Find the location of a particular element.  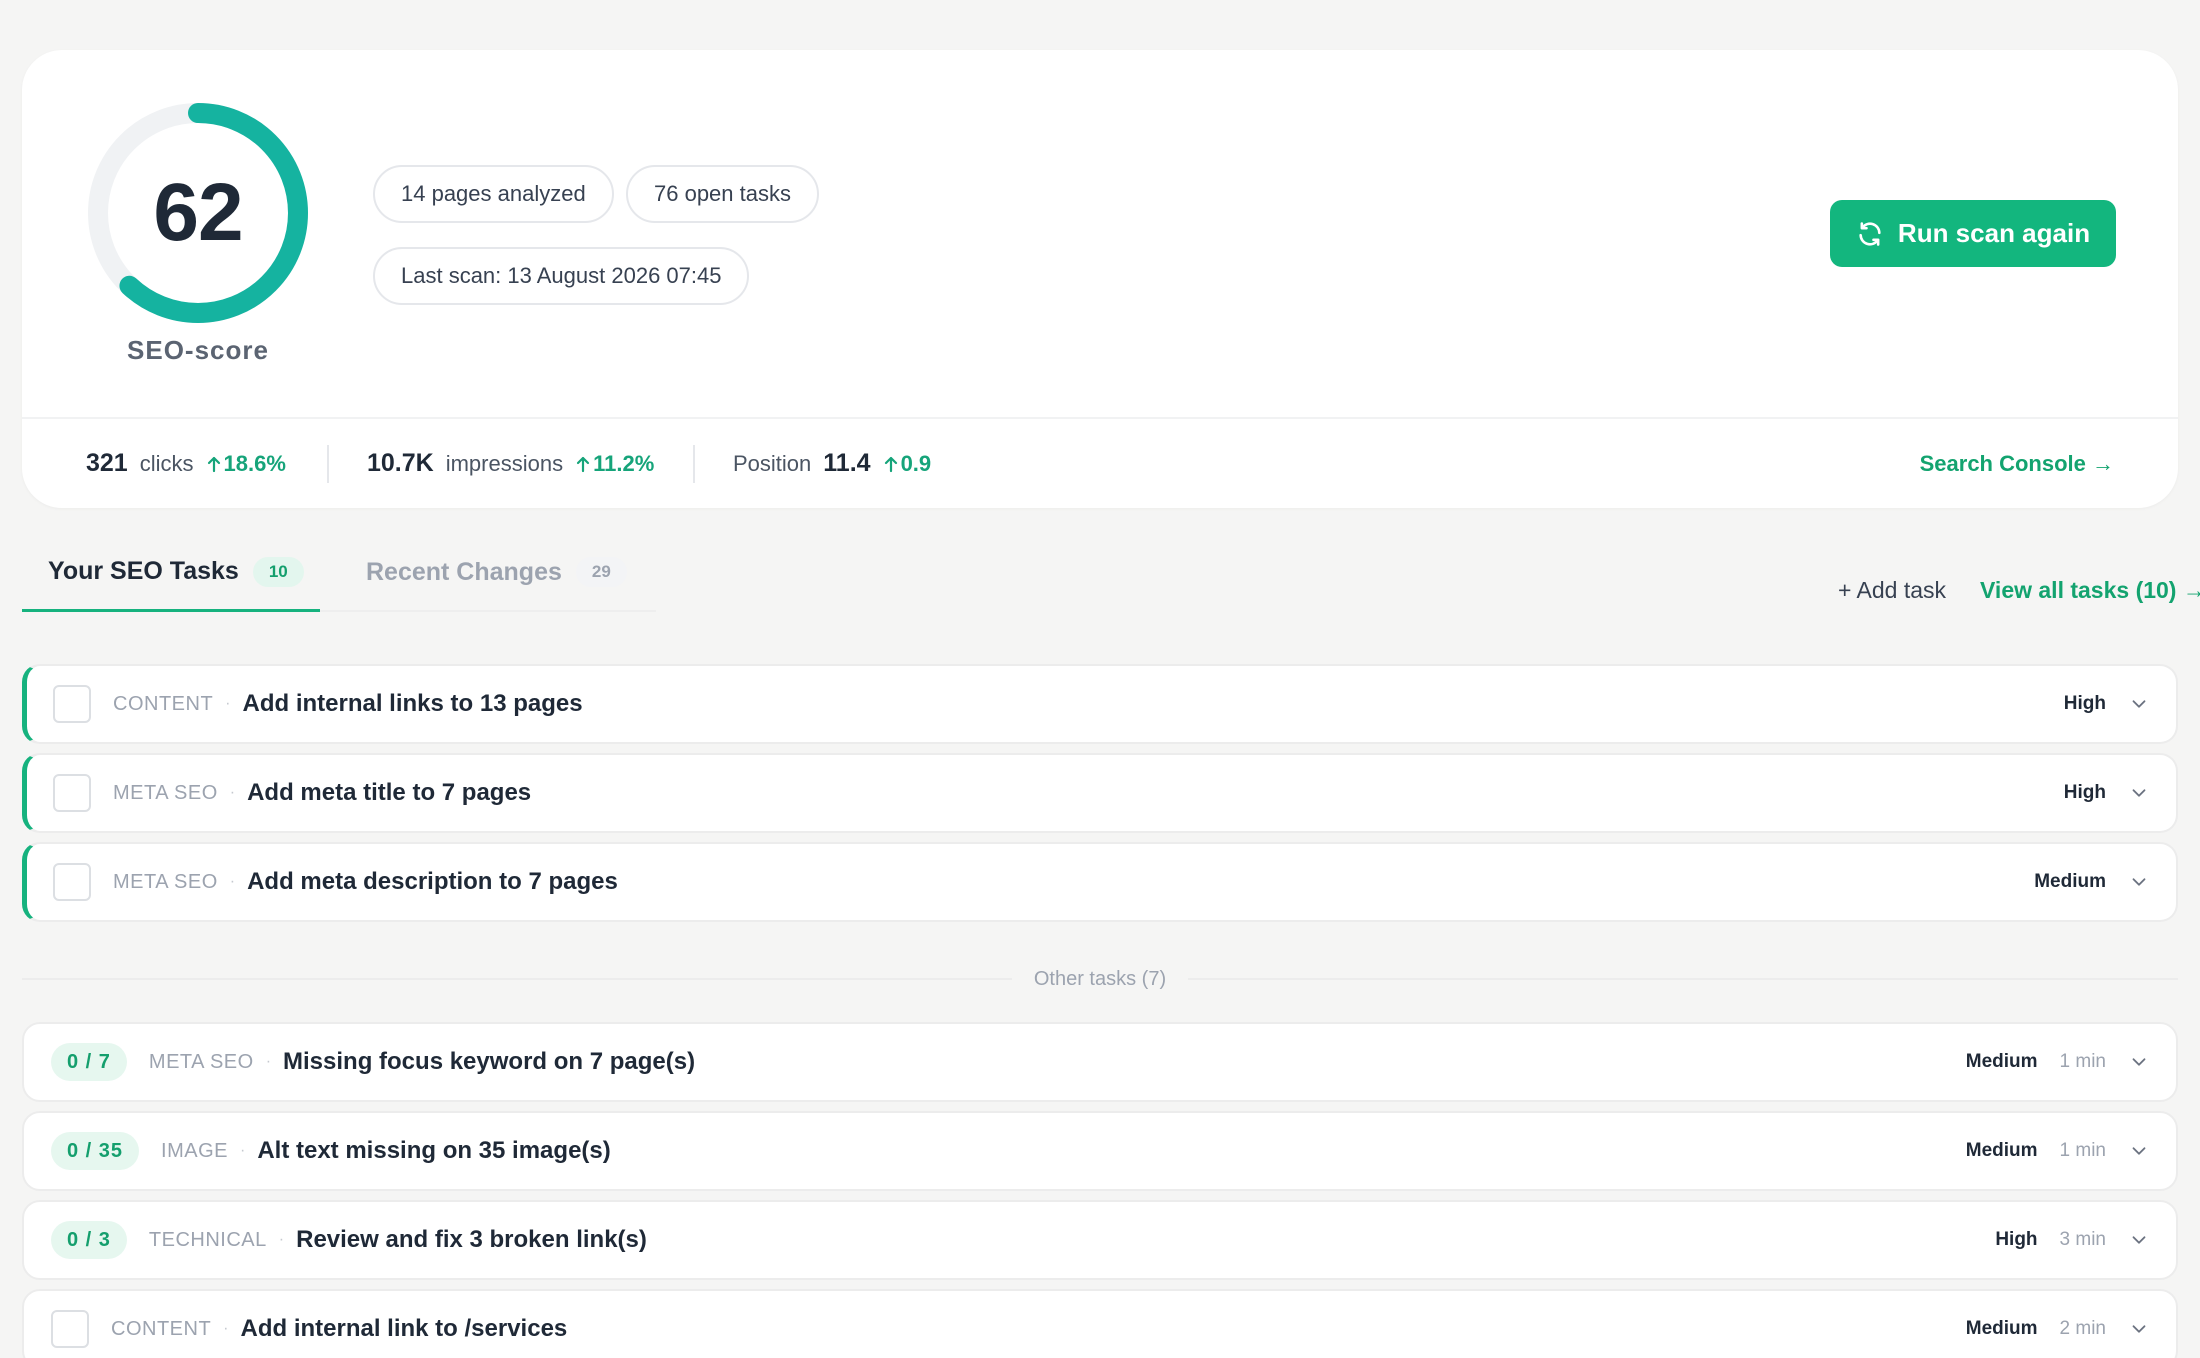

run-scan-again-button: Run scan again is located at coordinates (1973, 233).